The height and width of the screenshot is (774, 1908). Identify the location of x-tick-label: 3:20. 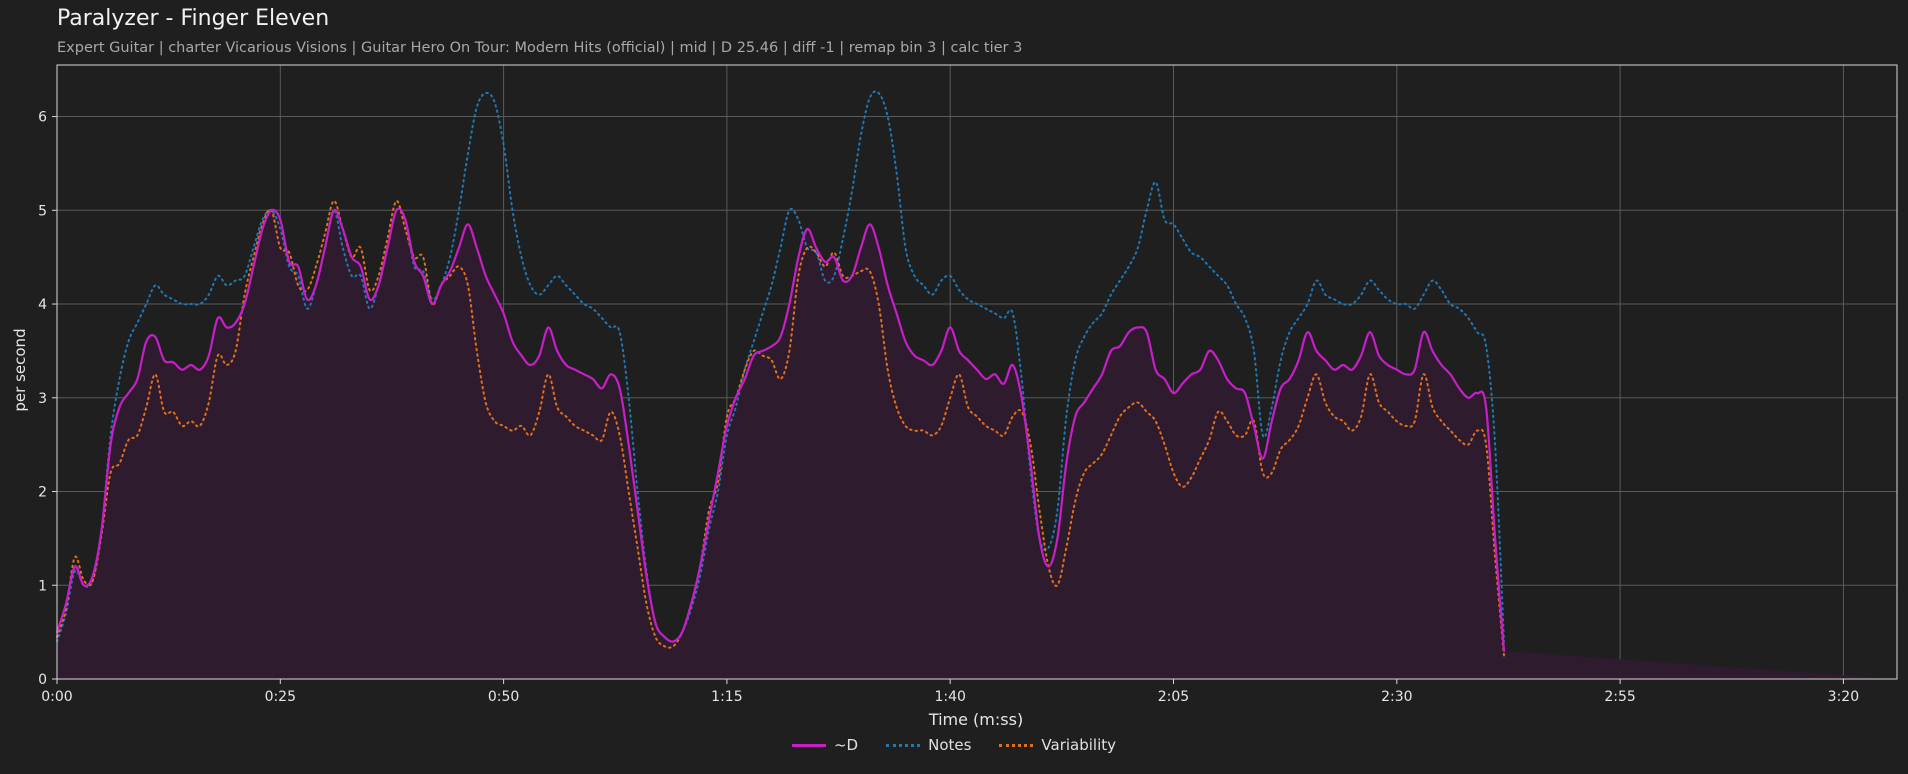
(1843, 697).